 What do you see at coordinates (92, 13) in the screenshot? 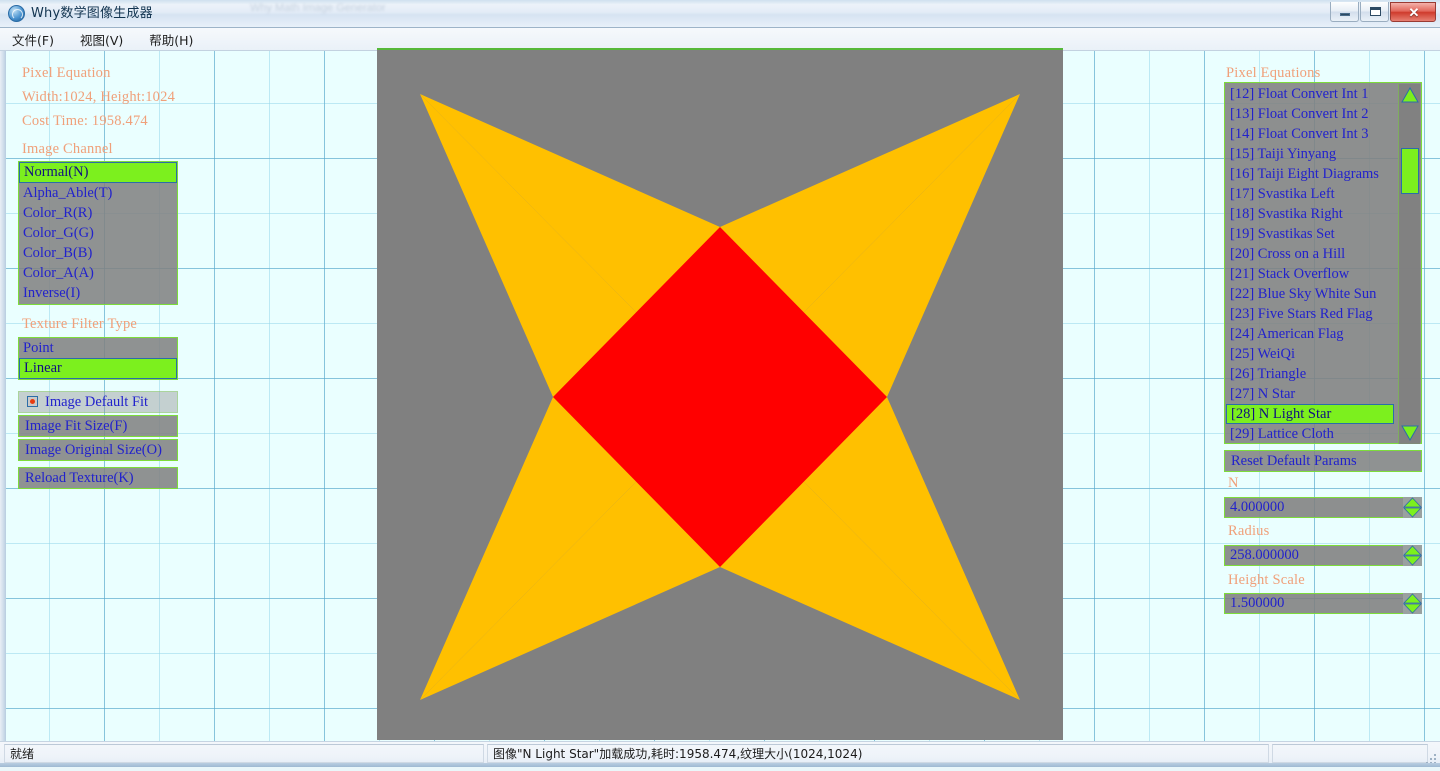
I see `window-title: Why数学图像生成器` at bounding box center [92, 13].